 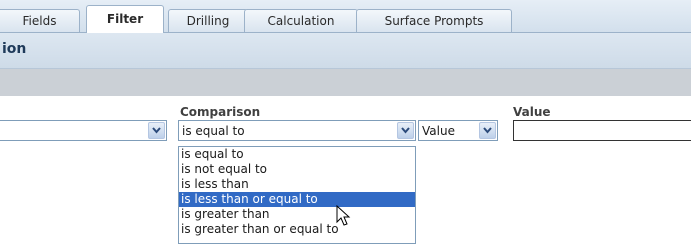 I want to click on dropdown-option-greater-than: is greater than, so click(x=297, y=214).